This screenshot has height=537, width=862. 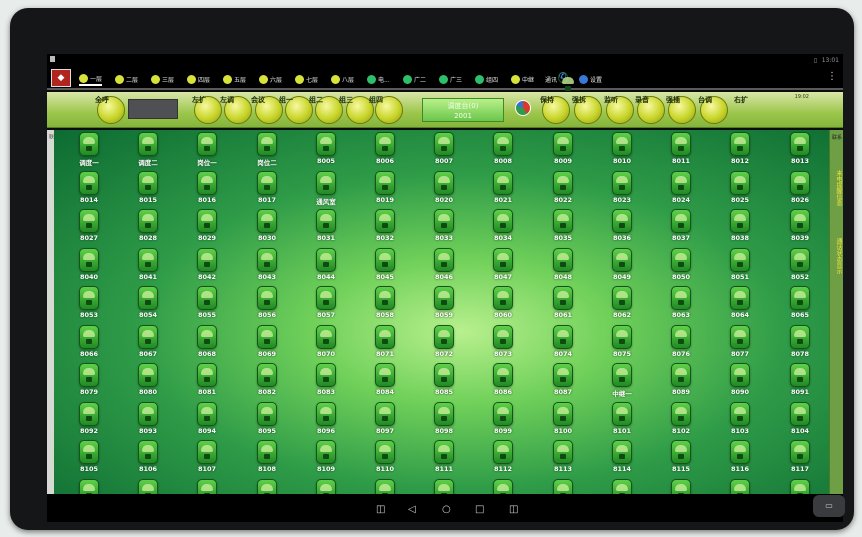 I want to click on extension-cell: 8007, so click(x=444, y=151).